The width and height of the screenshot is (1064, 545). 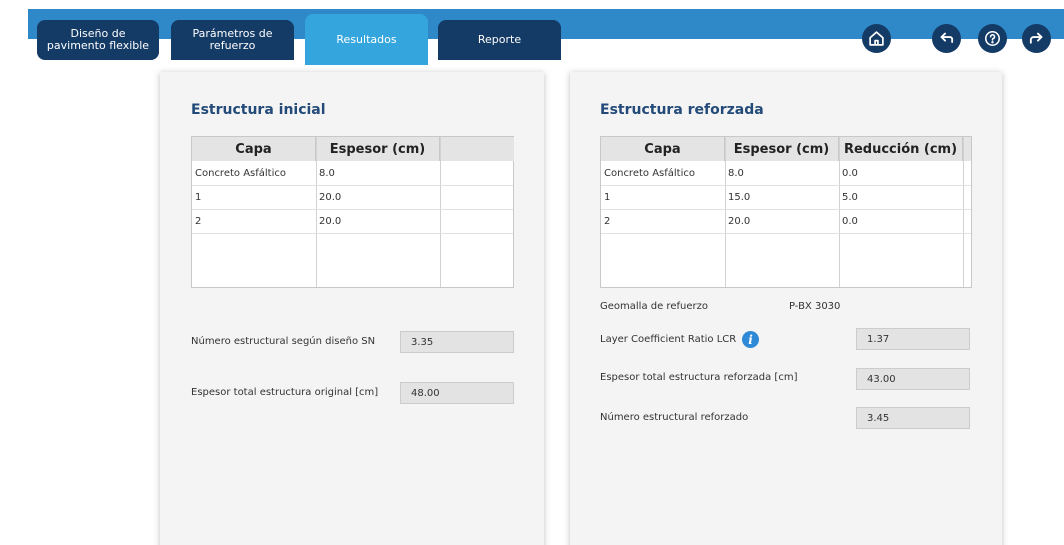 I want to click on tab-reporte: Reporte, so click(x=499, y=40).